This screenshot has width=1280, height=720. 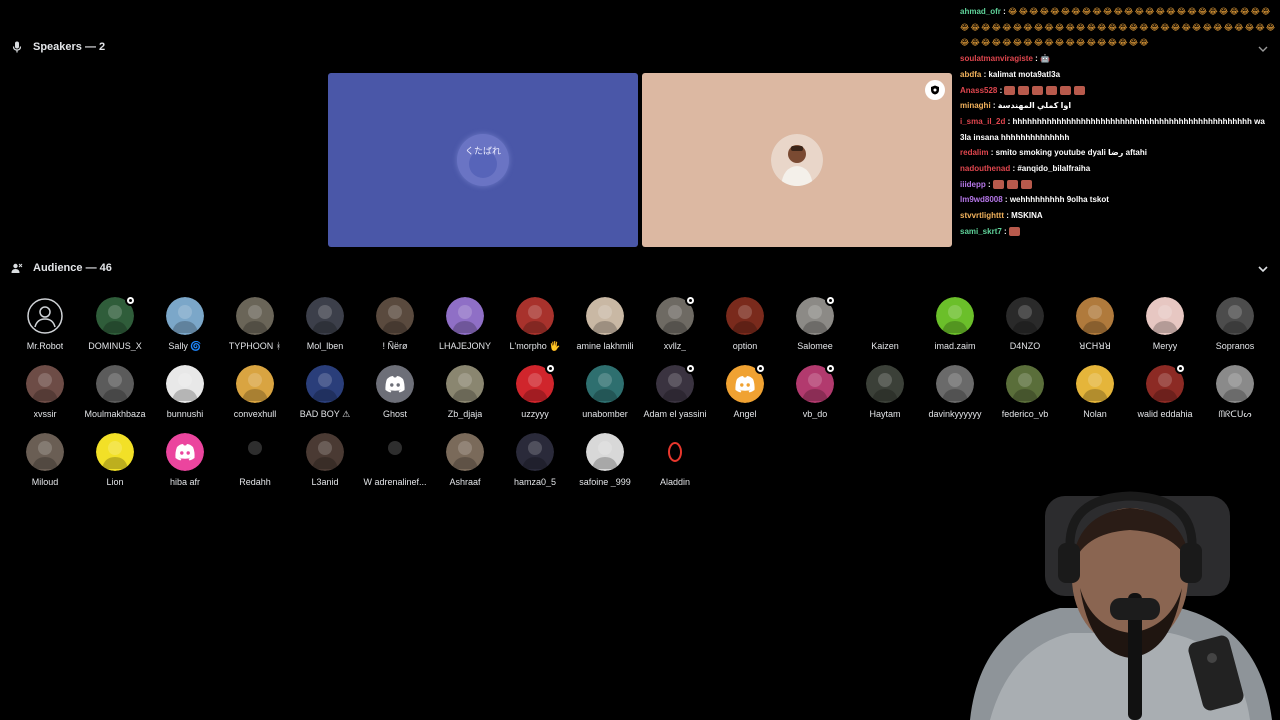 I want to click on audience-member: Ashraaf, so click(x=465, y=460).